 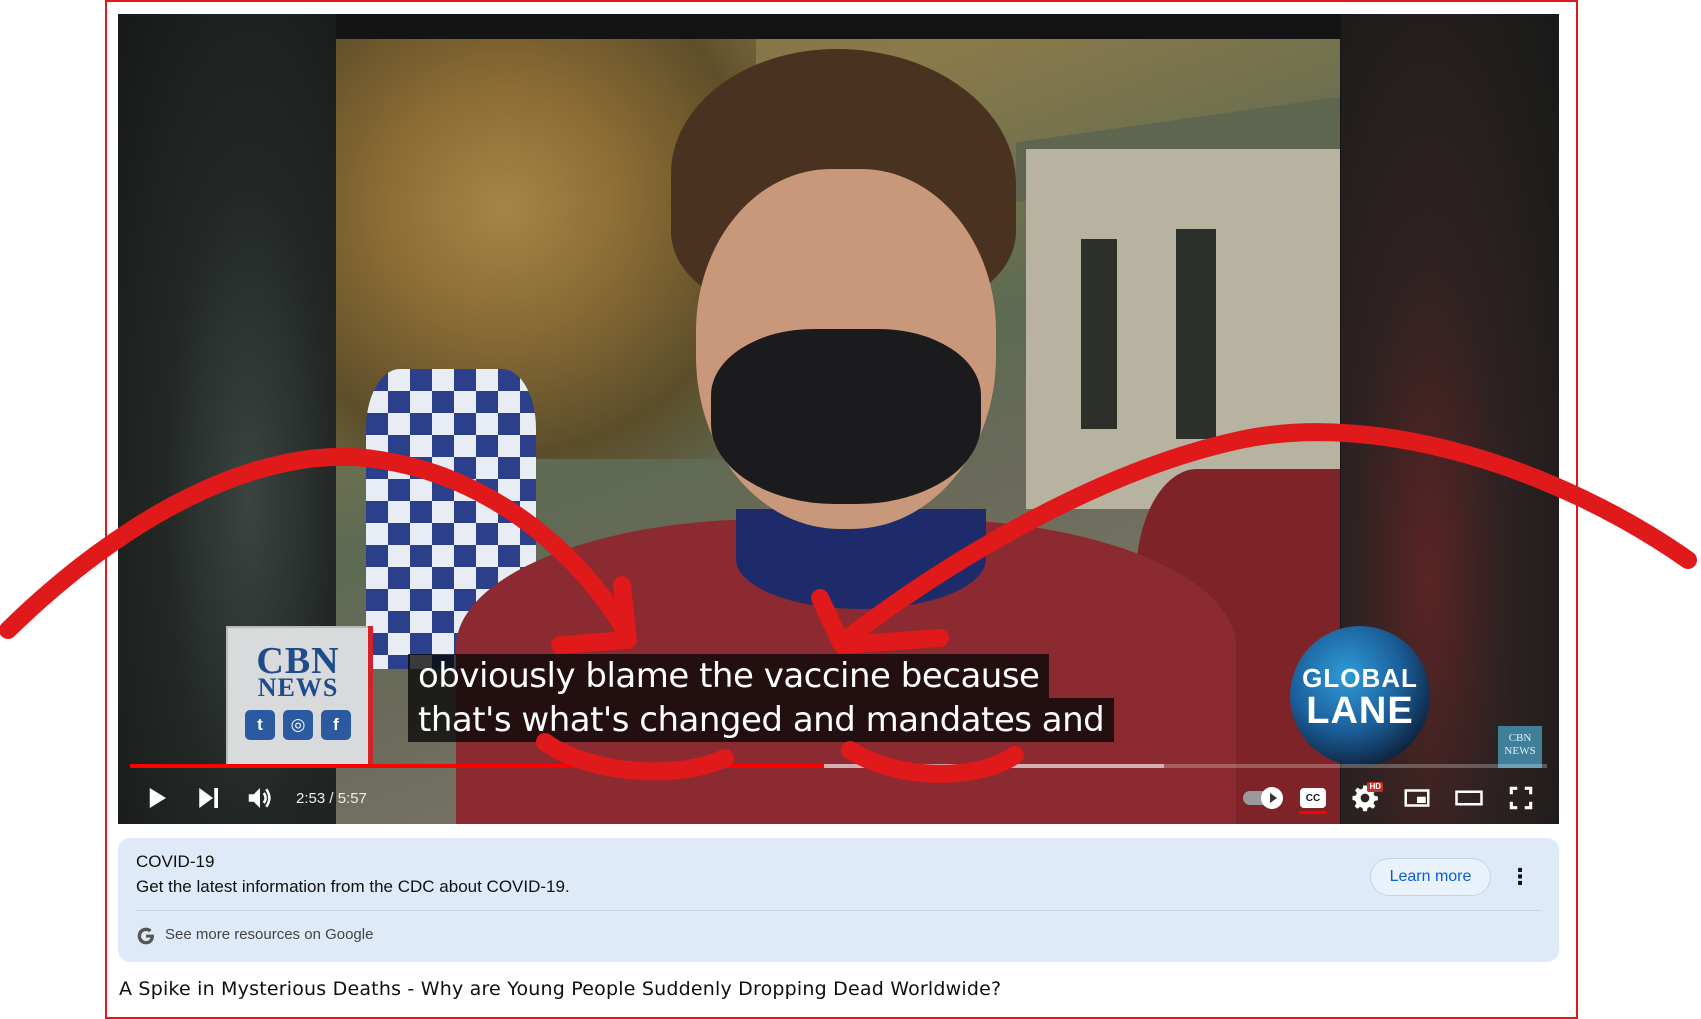 What do you see at coordinates (1375, 787) in the screenshot?
I see `hd-badge: HD` at bounding box center [1375, 787].